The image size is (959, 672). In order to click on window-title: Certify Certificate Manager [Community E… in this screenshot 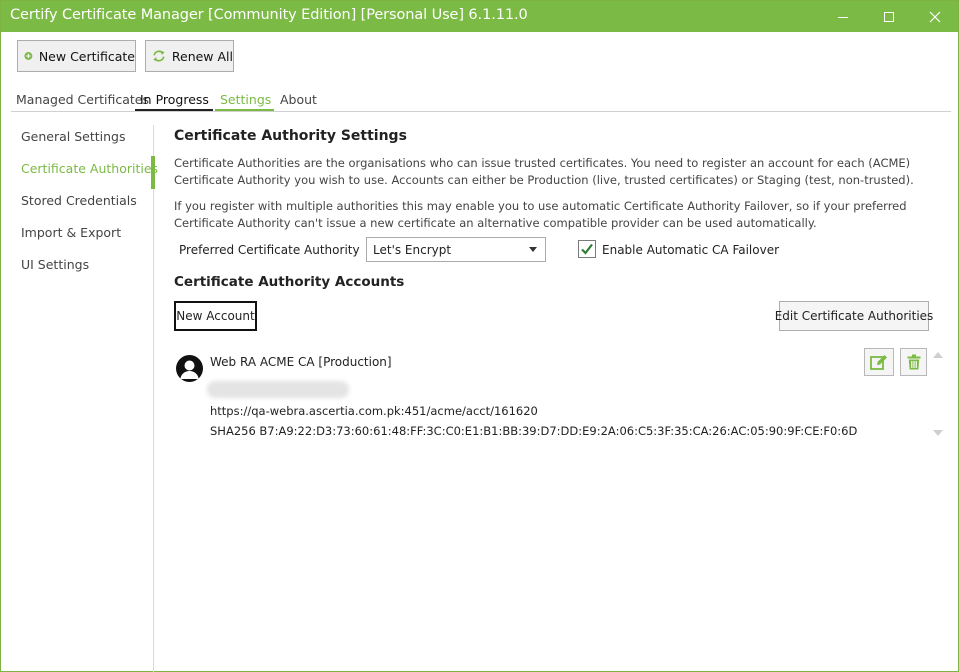, I will do `click(269, 15)`.